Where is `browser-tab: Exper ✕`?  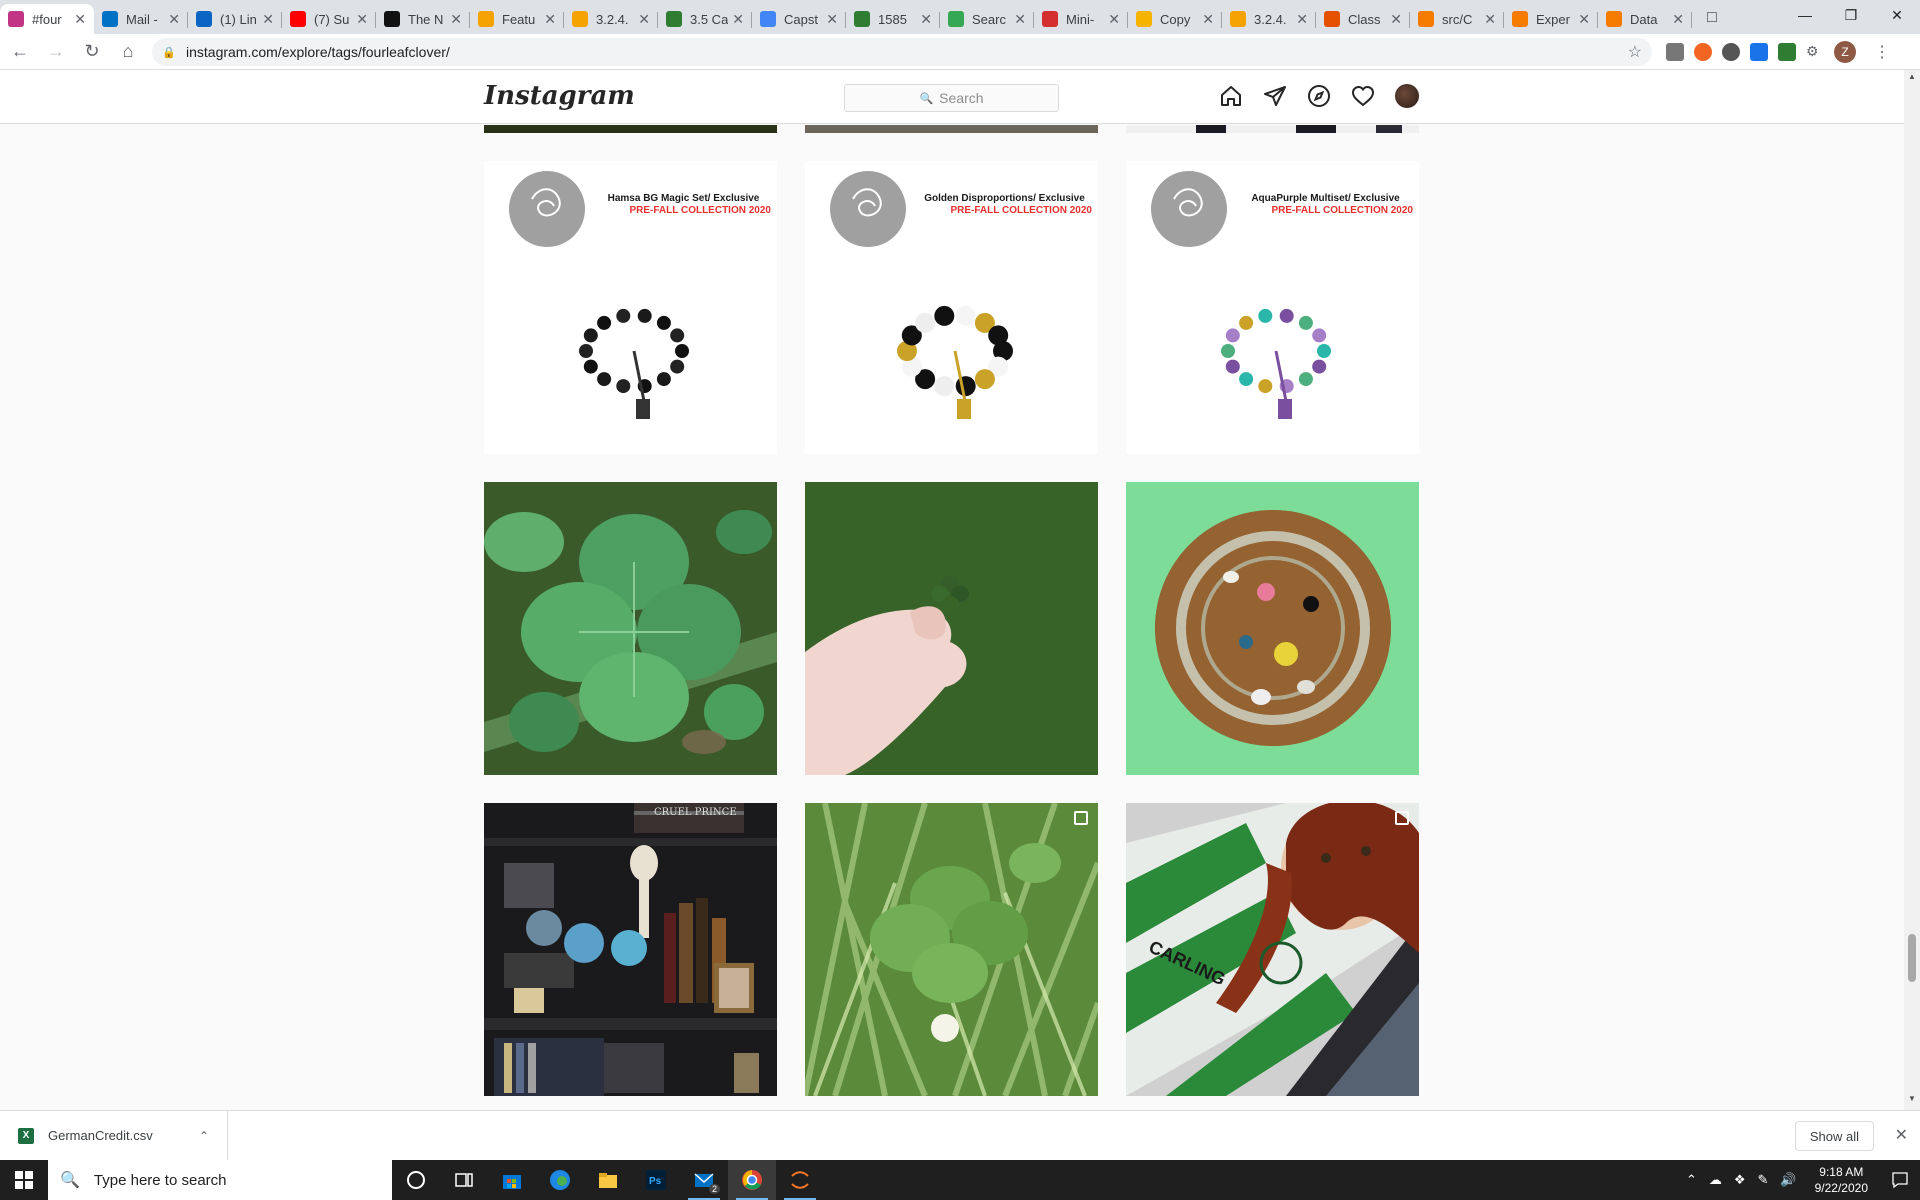
browser-tab: Exper ✕ is located at coordinates (1551, 19).